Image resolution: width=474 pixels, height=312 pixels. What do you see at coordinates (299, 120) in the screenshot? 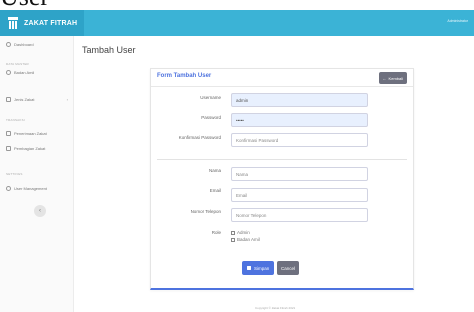
I see `password-field` at bounding box center [299, 120].